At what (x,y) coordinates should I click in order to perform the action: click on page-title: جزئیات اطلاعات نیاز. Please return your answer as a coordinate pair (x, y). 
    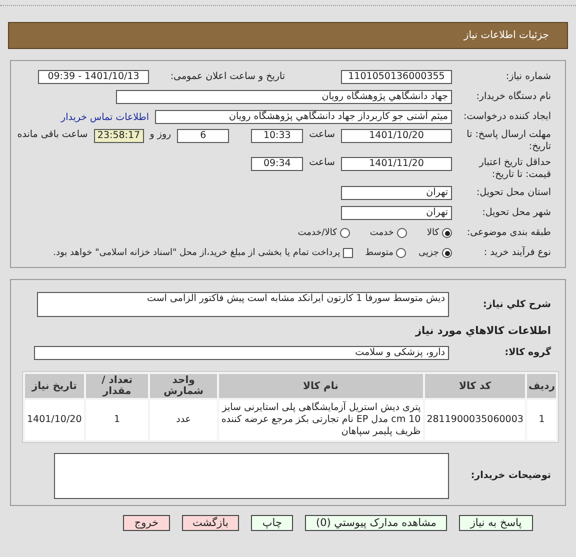
    Looking at the image, I should click on (506, 35).